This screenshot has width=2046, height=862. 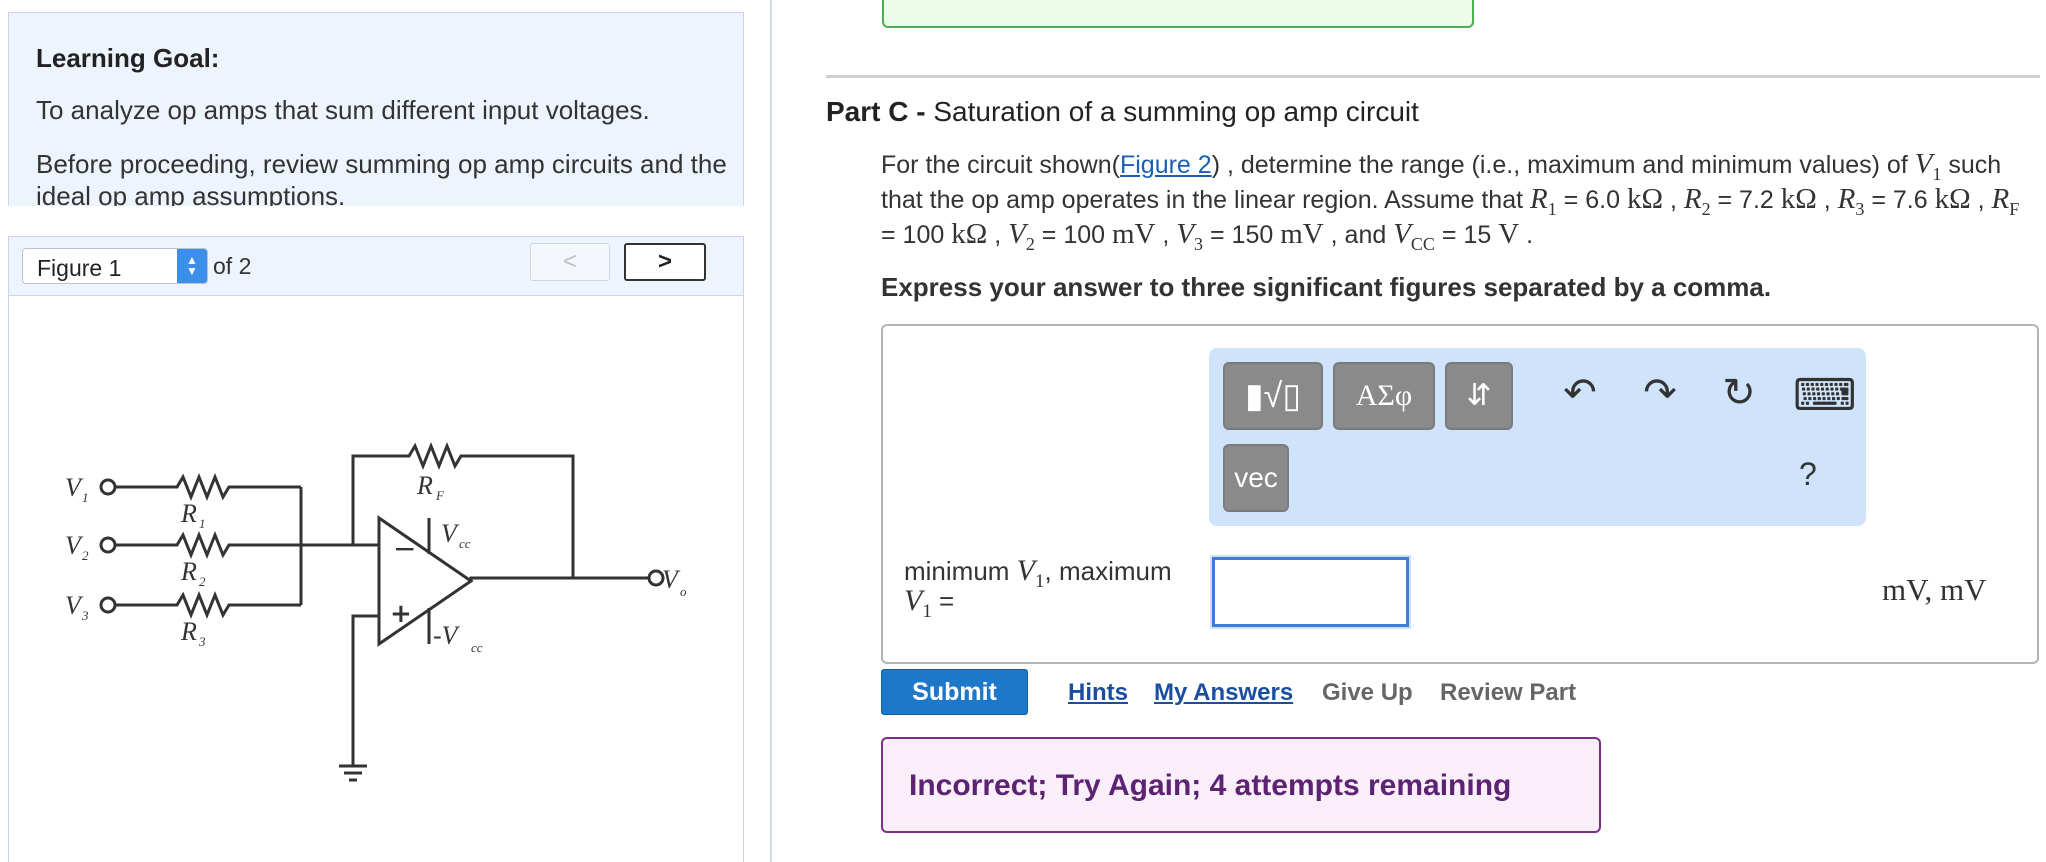 I want to click on rf-symbol: RF, so click(x=2005, y=201).